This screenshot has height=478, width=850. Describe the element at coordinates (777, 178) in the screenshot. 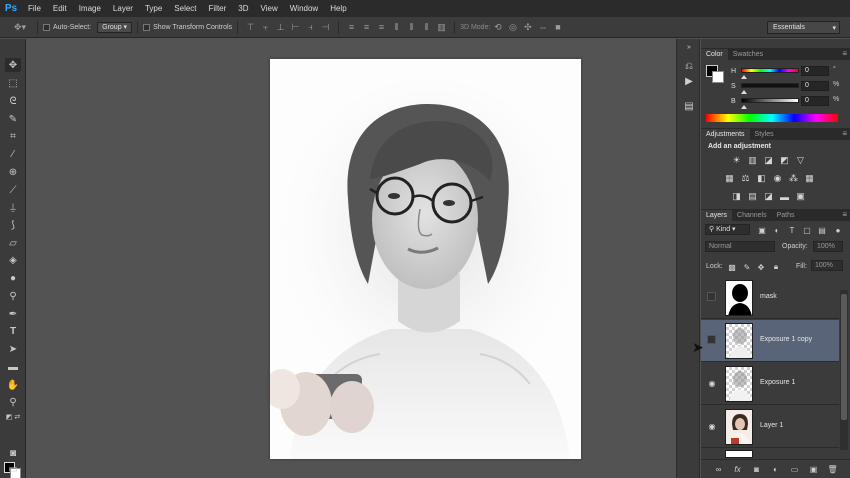

I see `photo-filter-icon: ◉` at that location.